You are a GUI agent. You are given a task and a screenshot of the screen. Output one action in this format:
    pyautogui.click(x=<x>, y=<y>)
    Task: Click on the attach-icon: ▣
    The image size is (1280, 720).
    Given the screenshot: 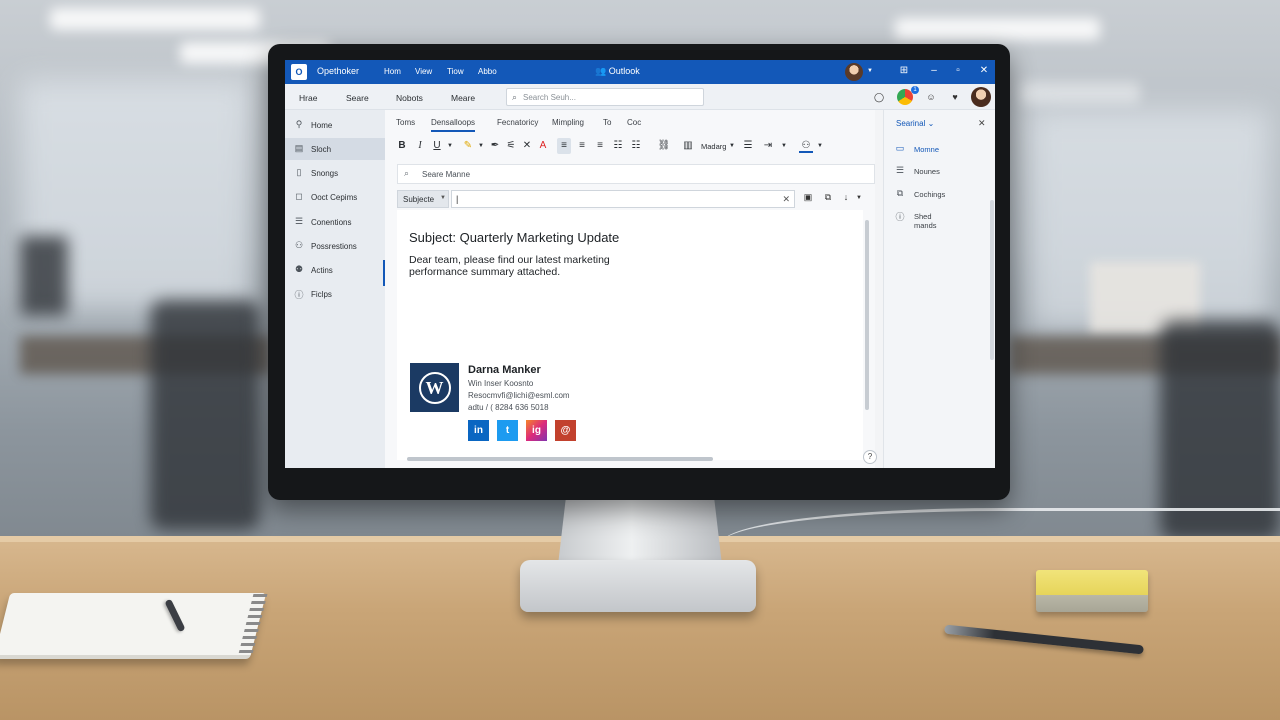 What is the action you would take?
    pyautogui.click(x=808, y=197)
    